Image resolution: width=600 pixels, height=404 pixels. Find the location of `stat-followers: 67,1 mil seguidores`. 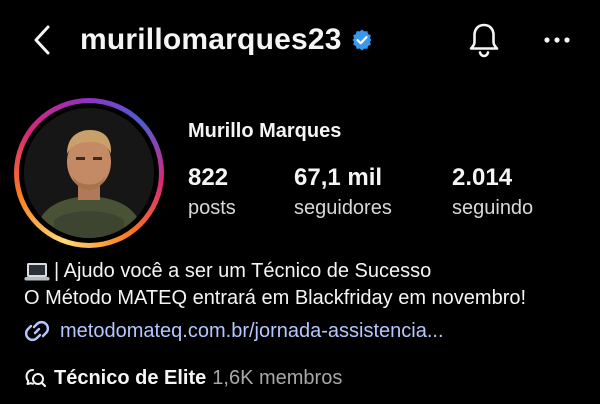

stat-followers: 67,1 mil seguidores is located at coordinates (343, 193).